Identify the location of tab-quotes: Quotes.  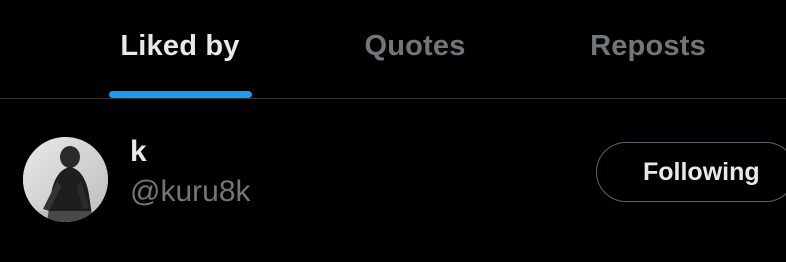
(415, 49).